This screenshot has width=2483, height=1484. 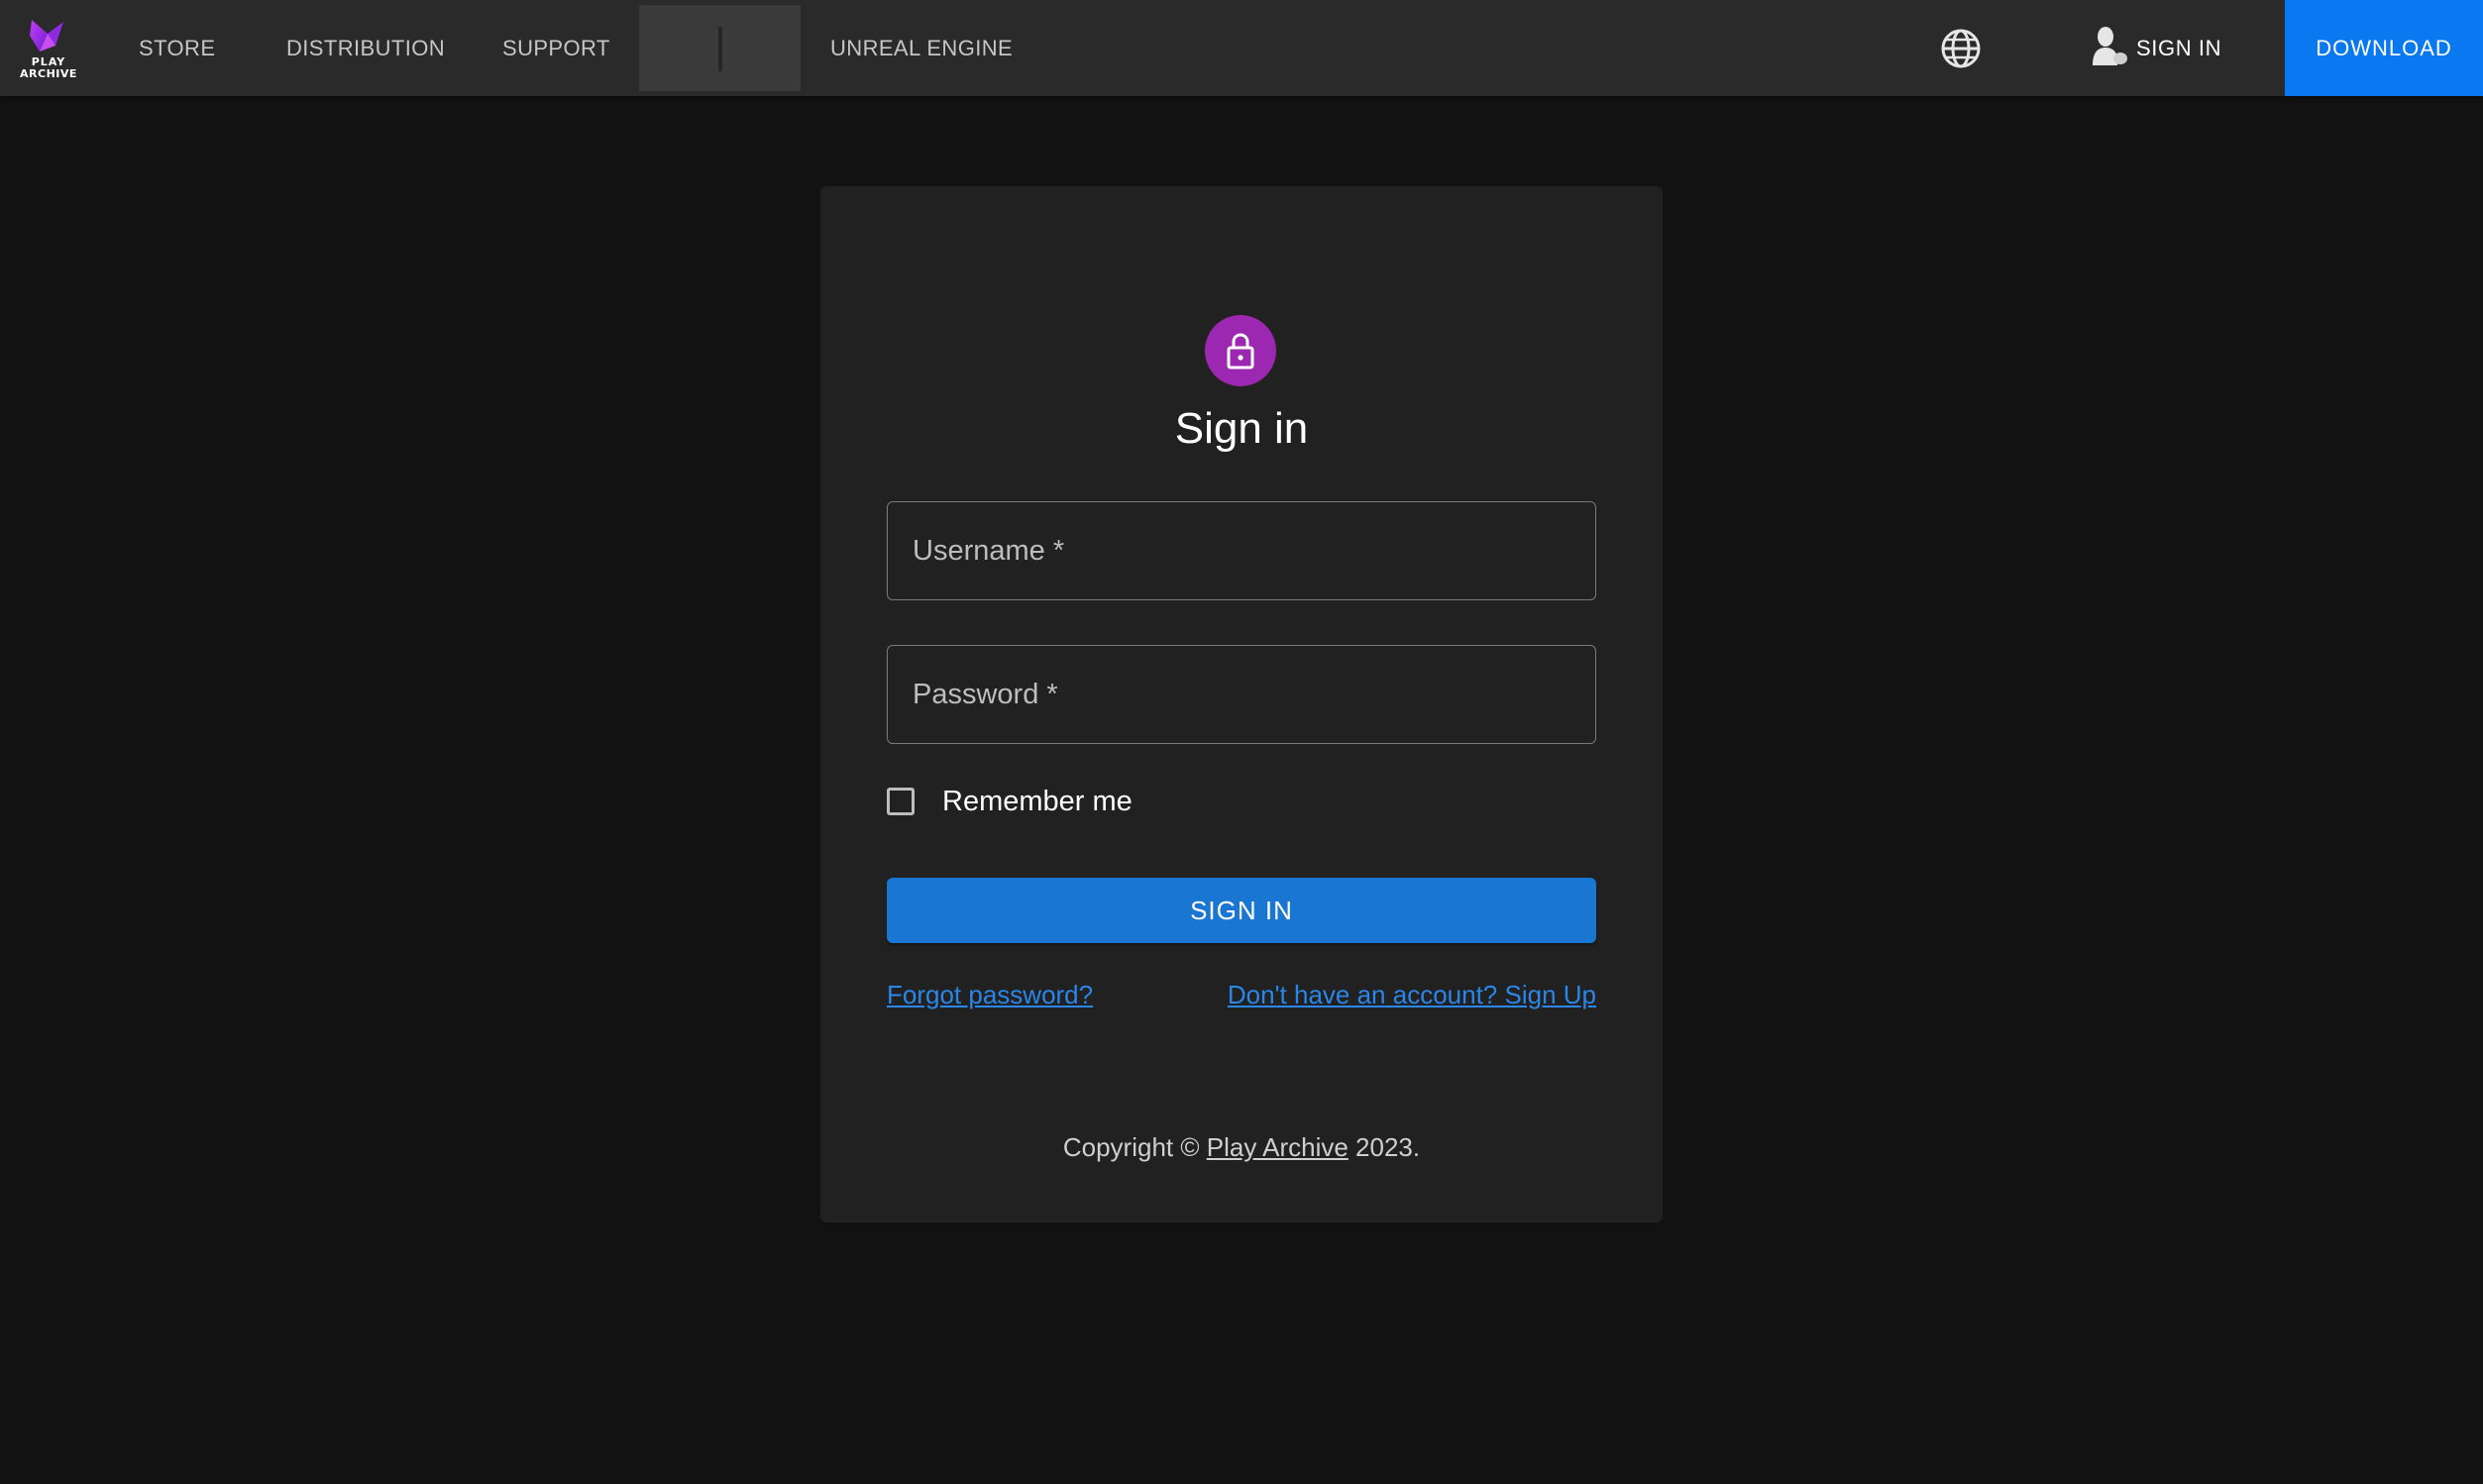 I want to click on play-archive-logo: PLAY ARCHIVE, so click(x=48, y=49).